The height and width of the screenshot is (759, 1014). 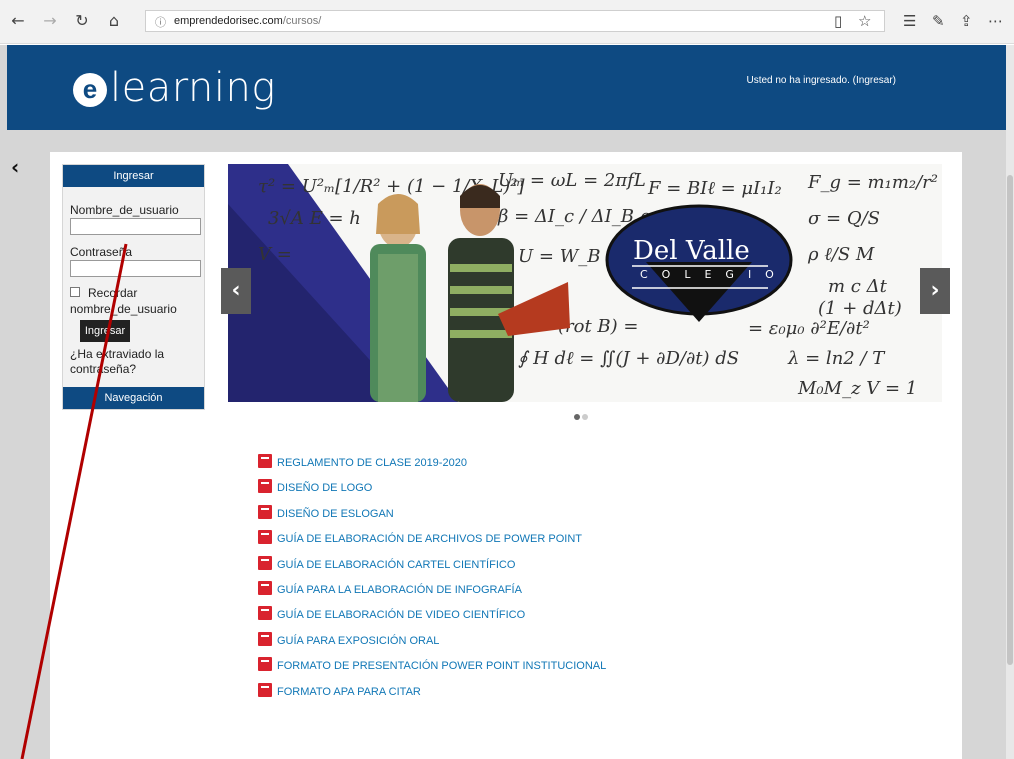 What do you see at coordinates (358, 641) in the screenshot?
I see `document-link: GUÍA PARA EXPOSICIÓN ORAL` at bounding box center [358, 641].